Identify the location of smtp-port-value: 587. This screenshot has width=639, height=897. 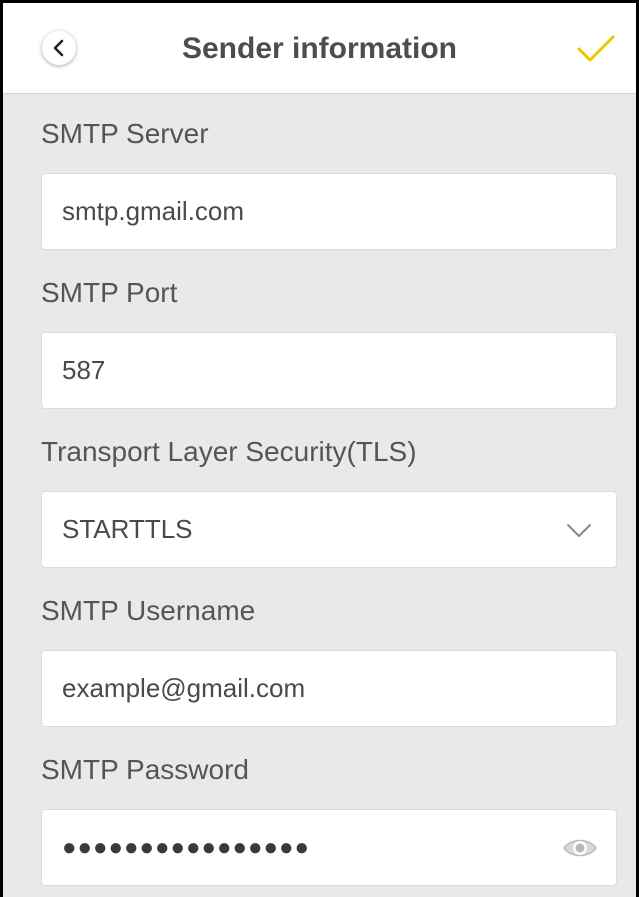
(84, 370).